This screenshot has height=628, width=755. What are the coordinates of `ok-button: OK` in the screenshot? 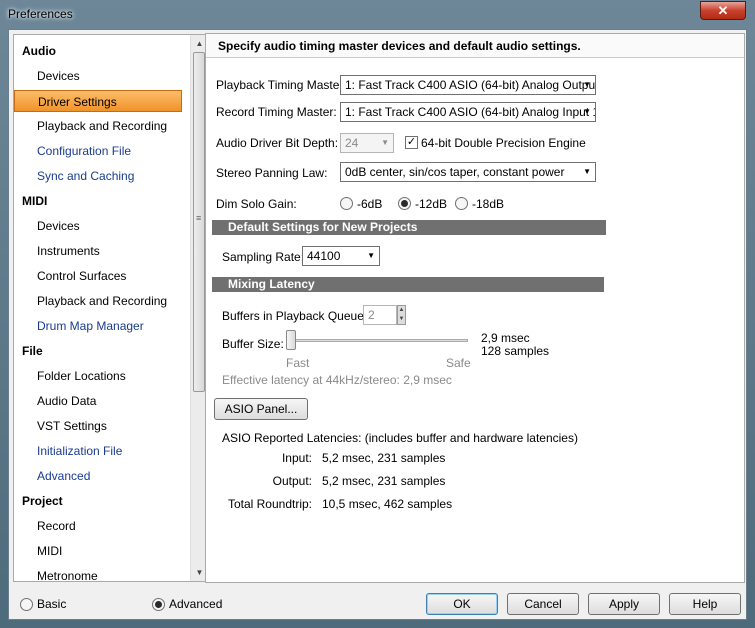 It's located at (462, 604).